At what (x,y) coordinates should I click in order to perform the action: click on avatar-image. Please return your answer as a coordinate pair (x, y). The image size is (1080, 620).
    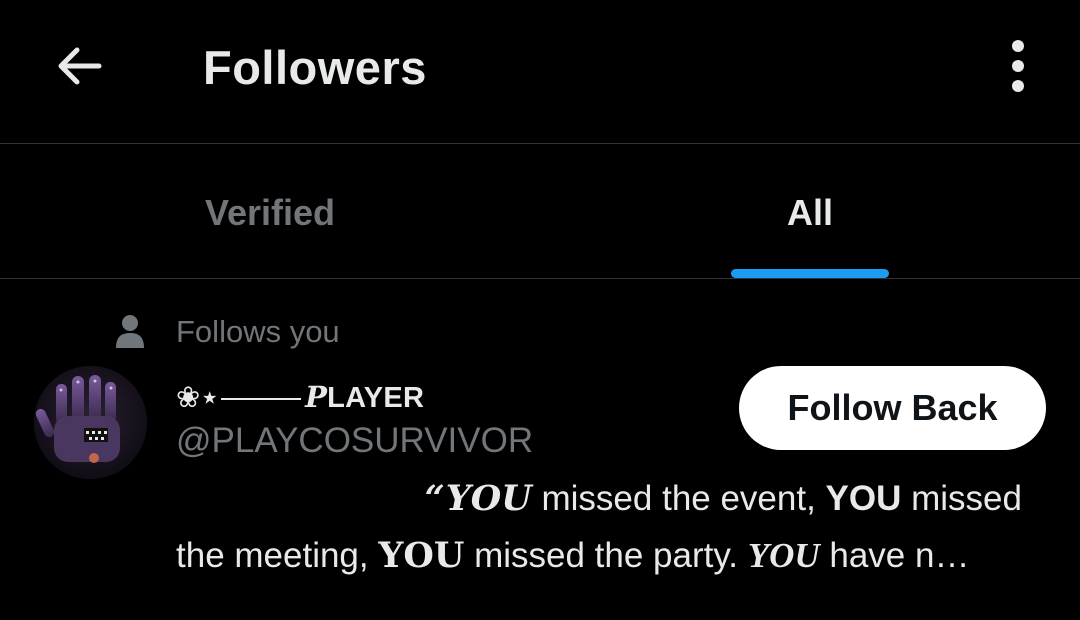
    Looking at the image, I should click on (90, 422).